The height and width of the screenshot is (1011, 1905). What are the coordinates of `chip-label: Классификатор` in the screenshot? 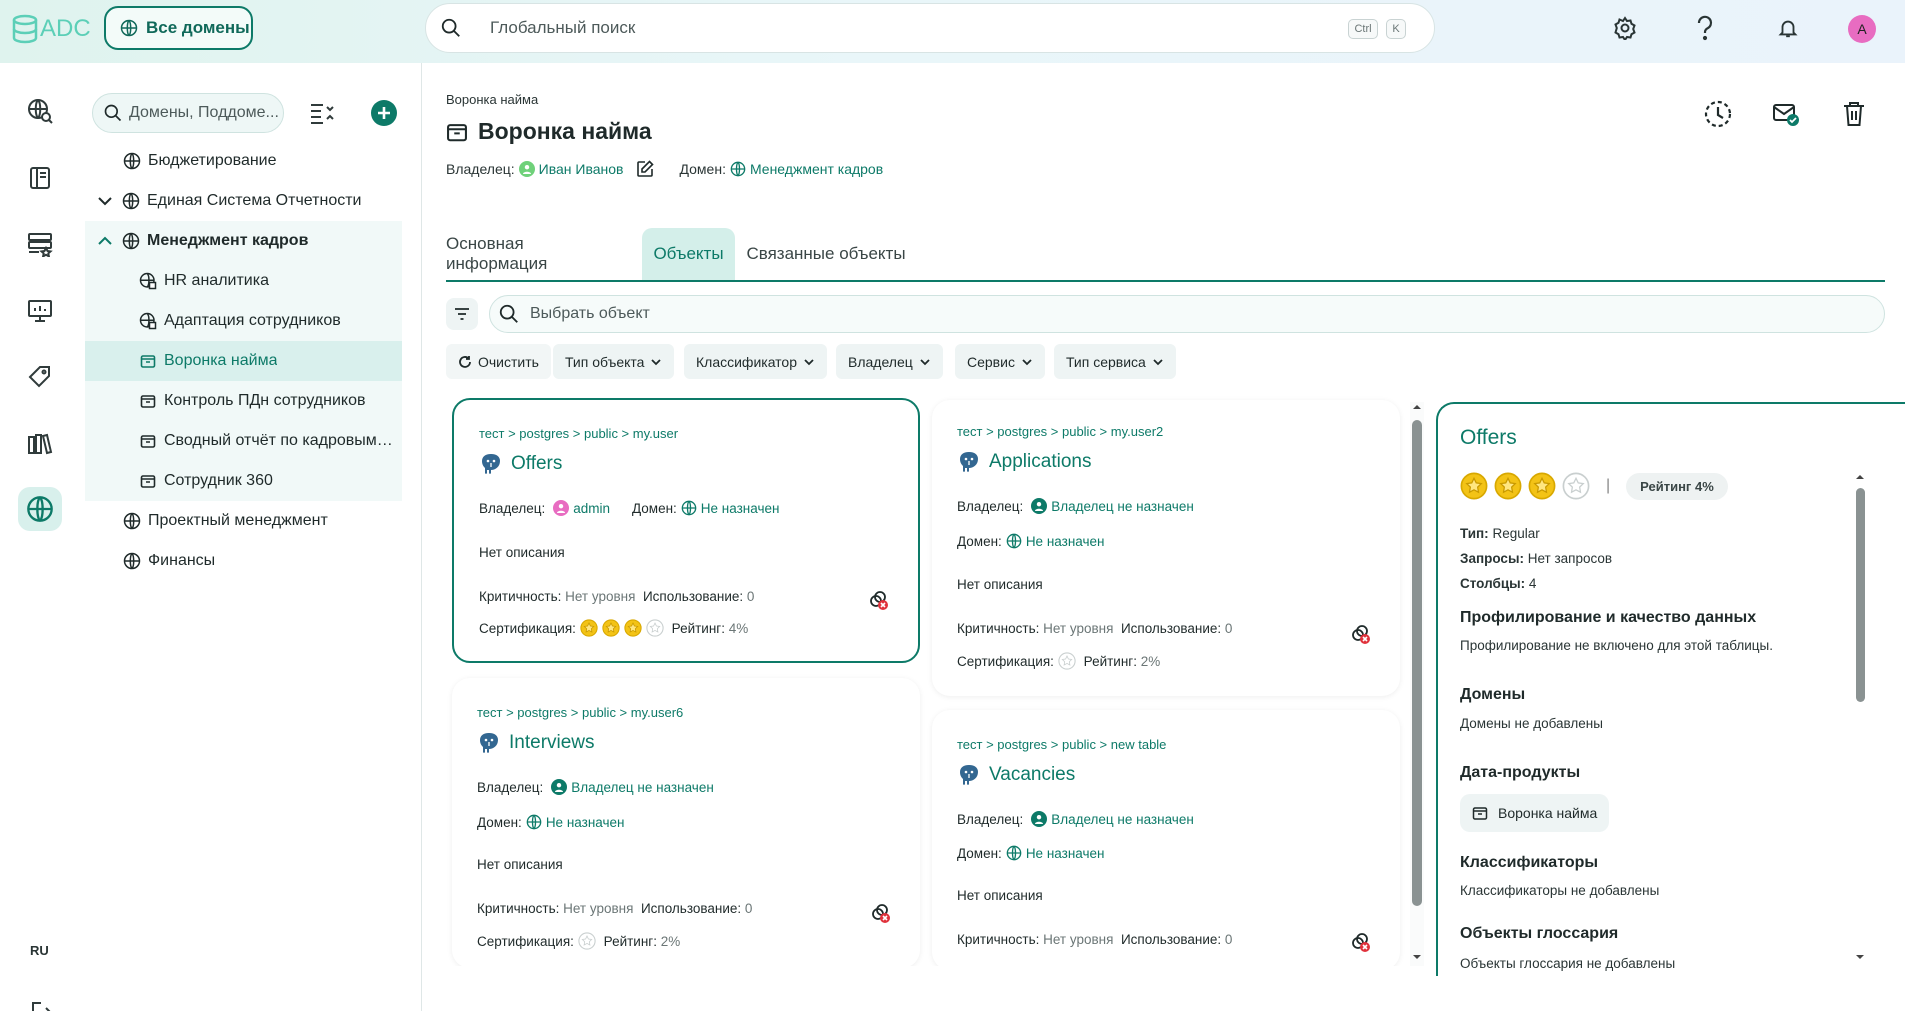 It's located at (747, 361).